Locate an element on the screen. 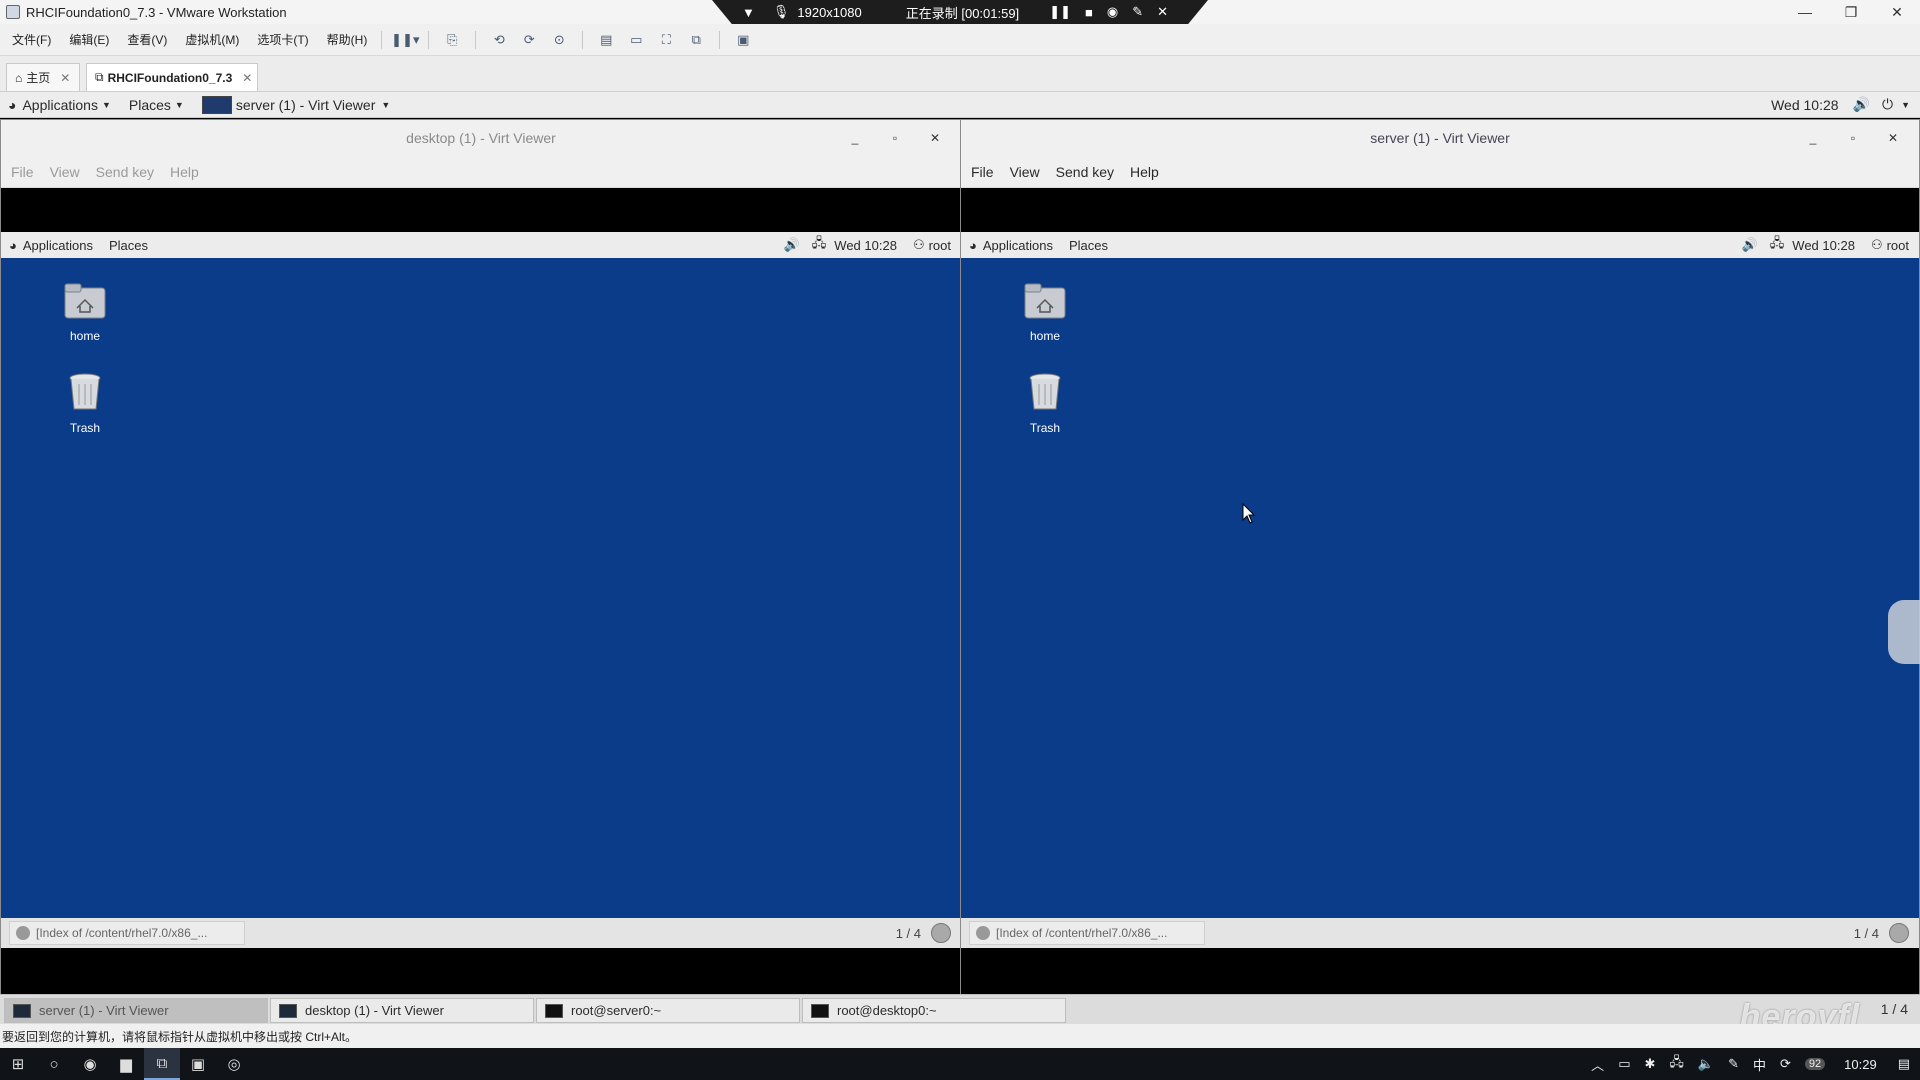 This screenshot has height=1080, width=1920. minimize-button: — is located at coordinates (1805, 12).